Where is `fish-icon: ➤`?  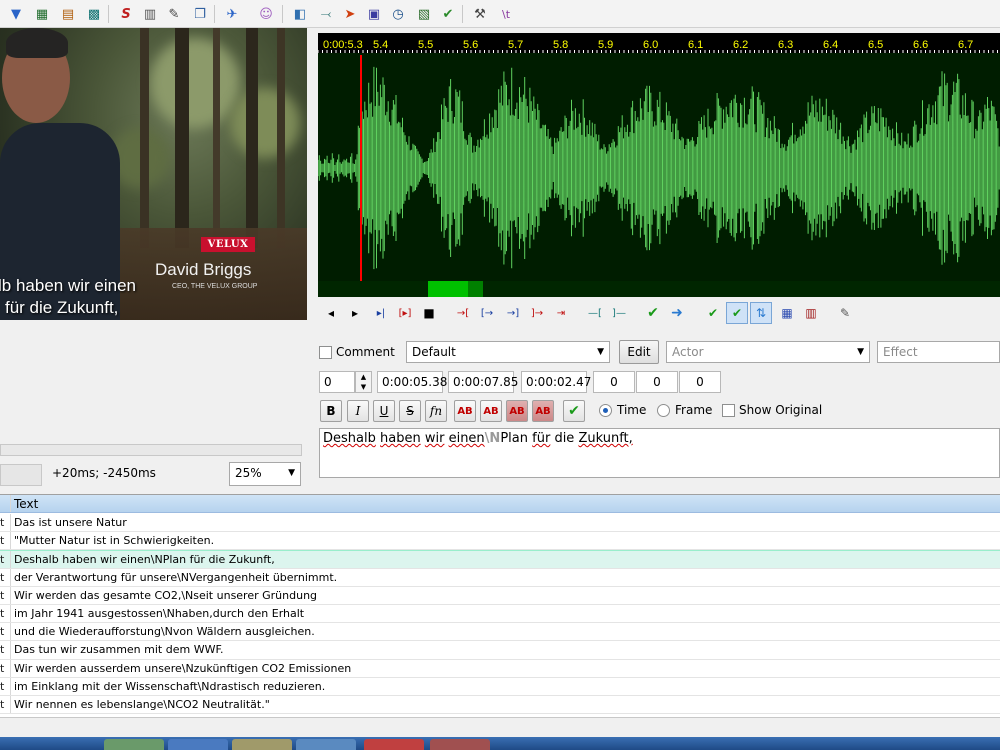 fish-icon: ➤ is located at coordinates (350, 14).